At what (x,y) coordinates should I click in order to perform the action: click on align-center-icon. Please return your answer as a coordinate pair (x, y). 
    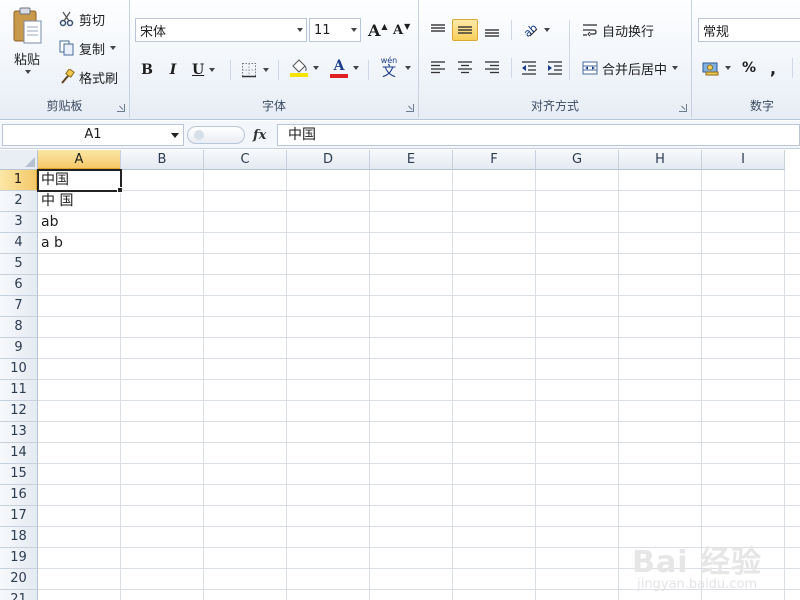
    Looking at the image, I should click on (465, 68).